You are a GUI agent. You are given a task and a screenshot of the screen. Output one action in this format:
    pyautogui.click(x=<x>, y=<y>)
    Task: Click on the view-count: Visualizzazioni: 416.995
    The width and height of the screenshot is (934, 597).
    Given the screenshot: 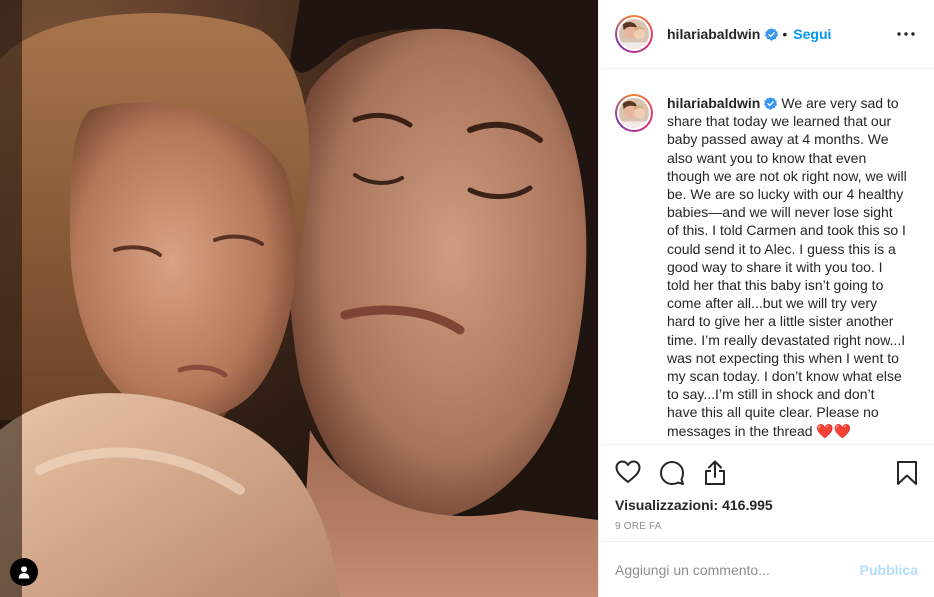 What is the action you would take?
    pyautogui.click(x=694, y=505)
    